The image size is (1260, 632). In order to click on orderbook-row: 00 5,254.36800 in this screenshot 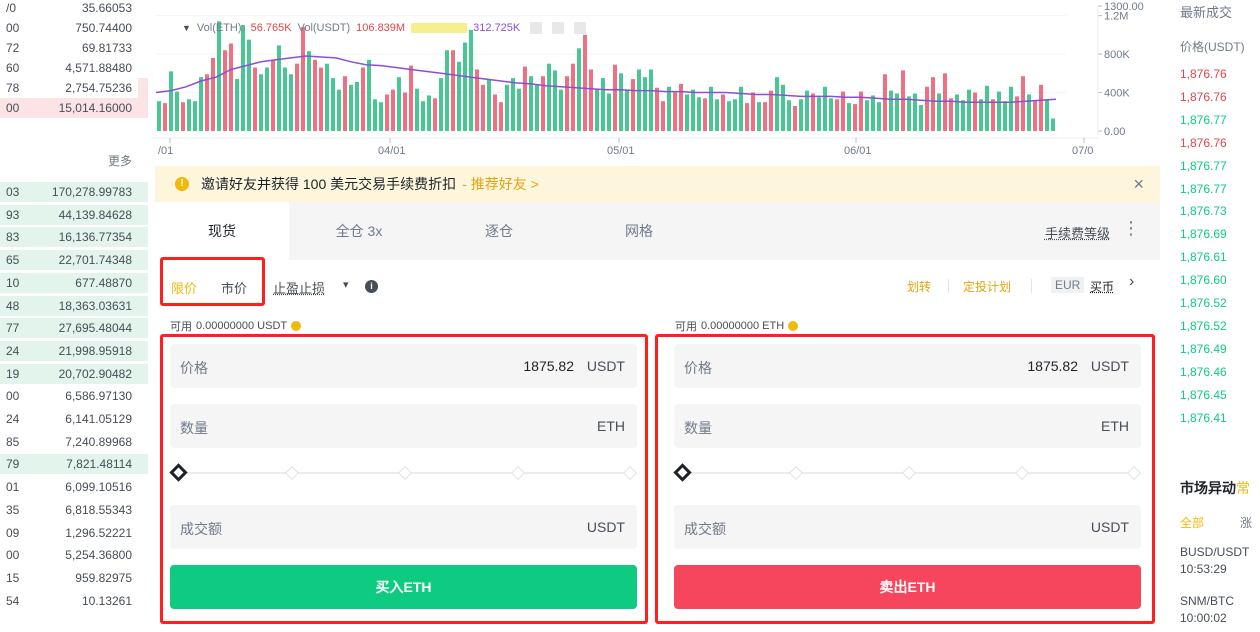, I will do `click(74, 555)`.